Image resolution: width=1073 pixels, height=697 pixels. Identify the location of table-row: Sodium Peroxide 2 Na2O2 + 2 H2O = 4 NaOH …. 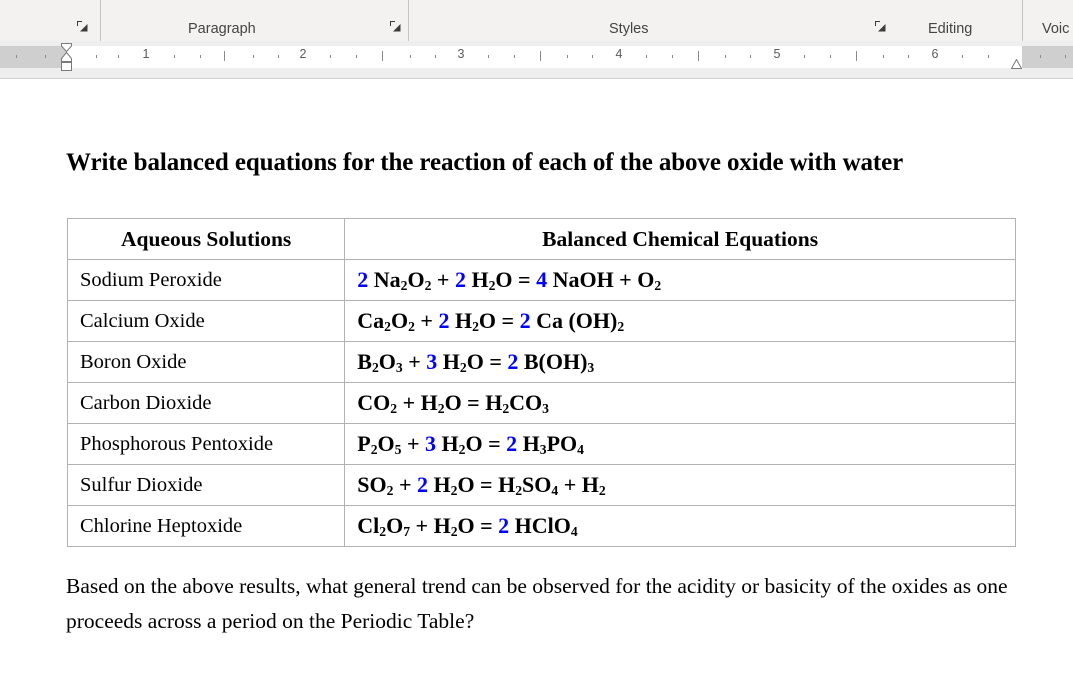
(541, 280).